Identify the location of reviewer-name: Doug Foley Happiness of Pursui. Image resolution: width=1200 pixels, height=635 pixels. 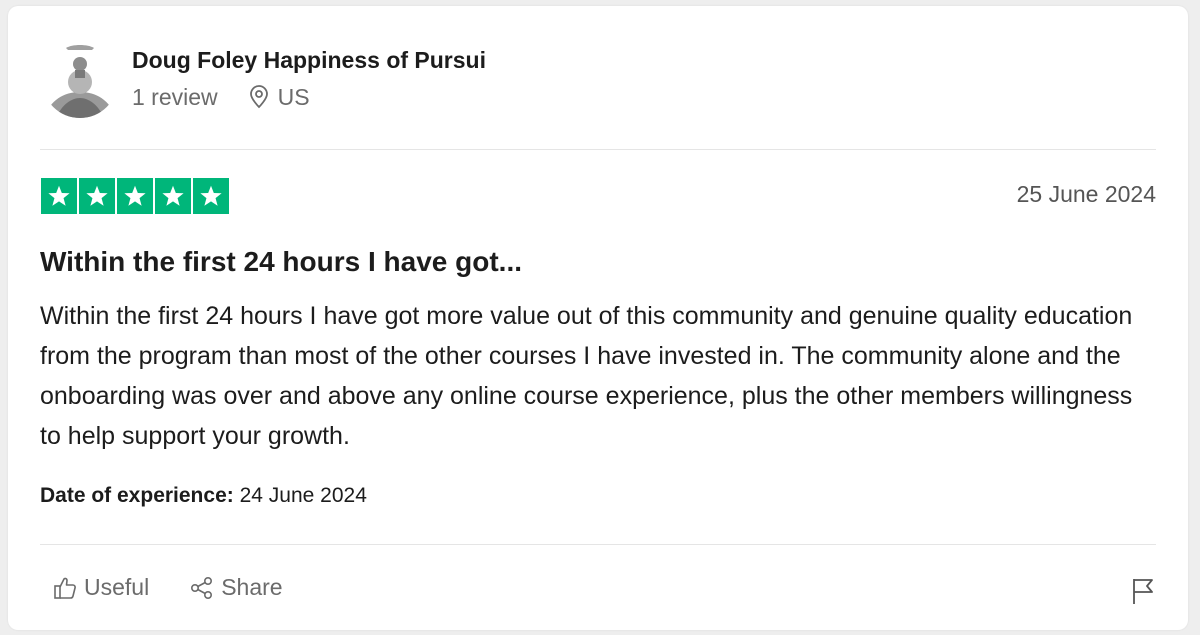
(309, 60).